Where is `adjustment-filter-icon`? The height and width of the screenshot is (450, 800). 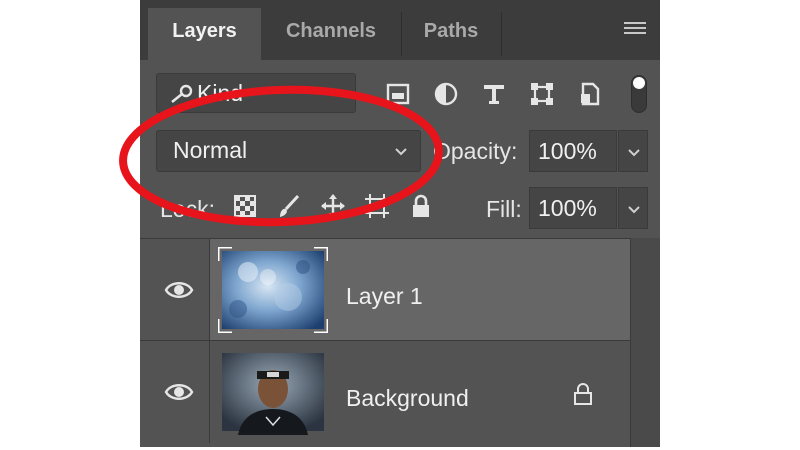 adjustment-filter-icon is located at coordinates (446, 94).